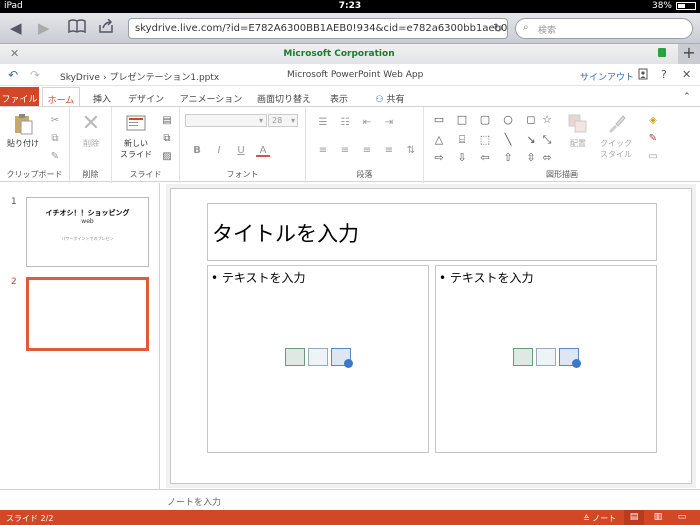 This screenshot has height=525, width=700. What do you see at coordinates (55, 139) in the screenshot?
I see `copy-icon: ⧉` at bounding box center [55, 139].